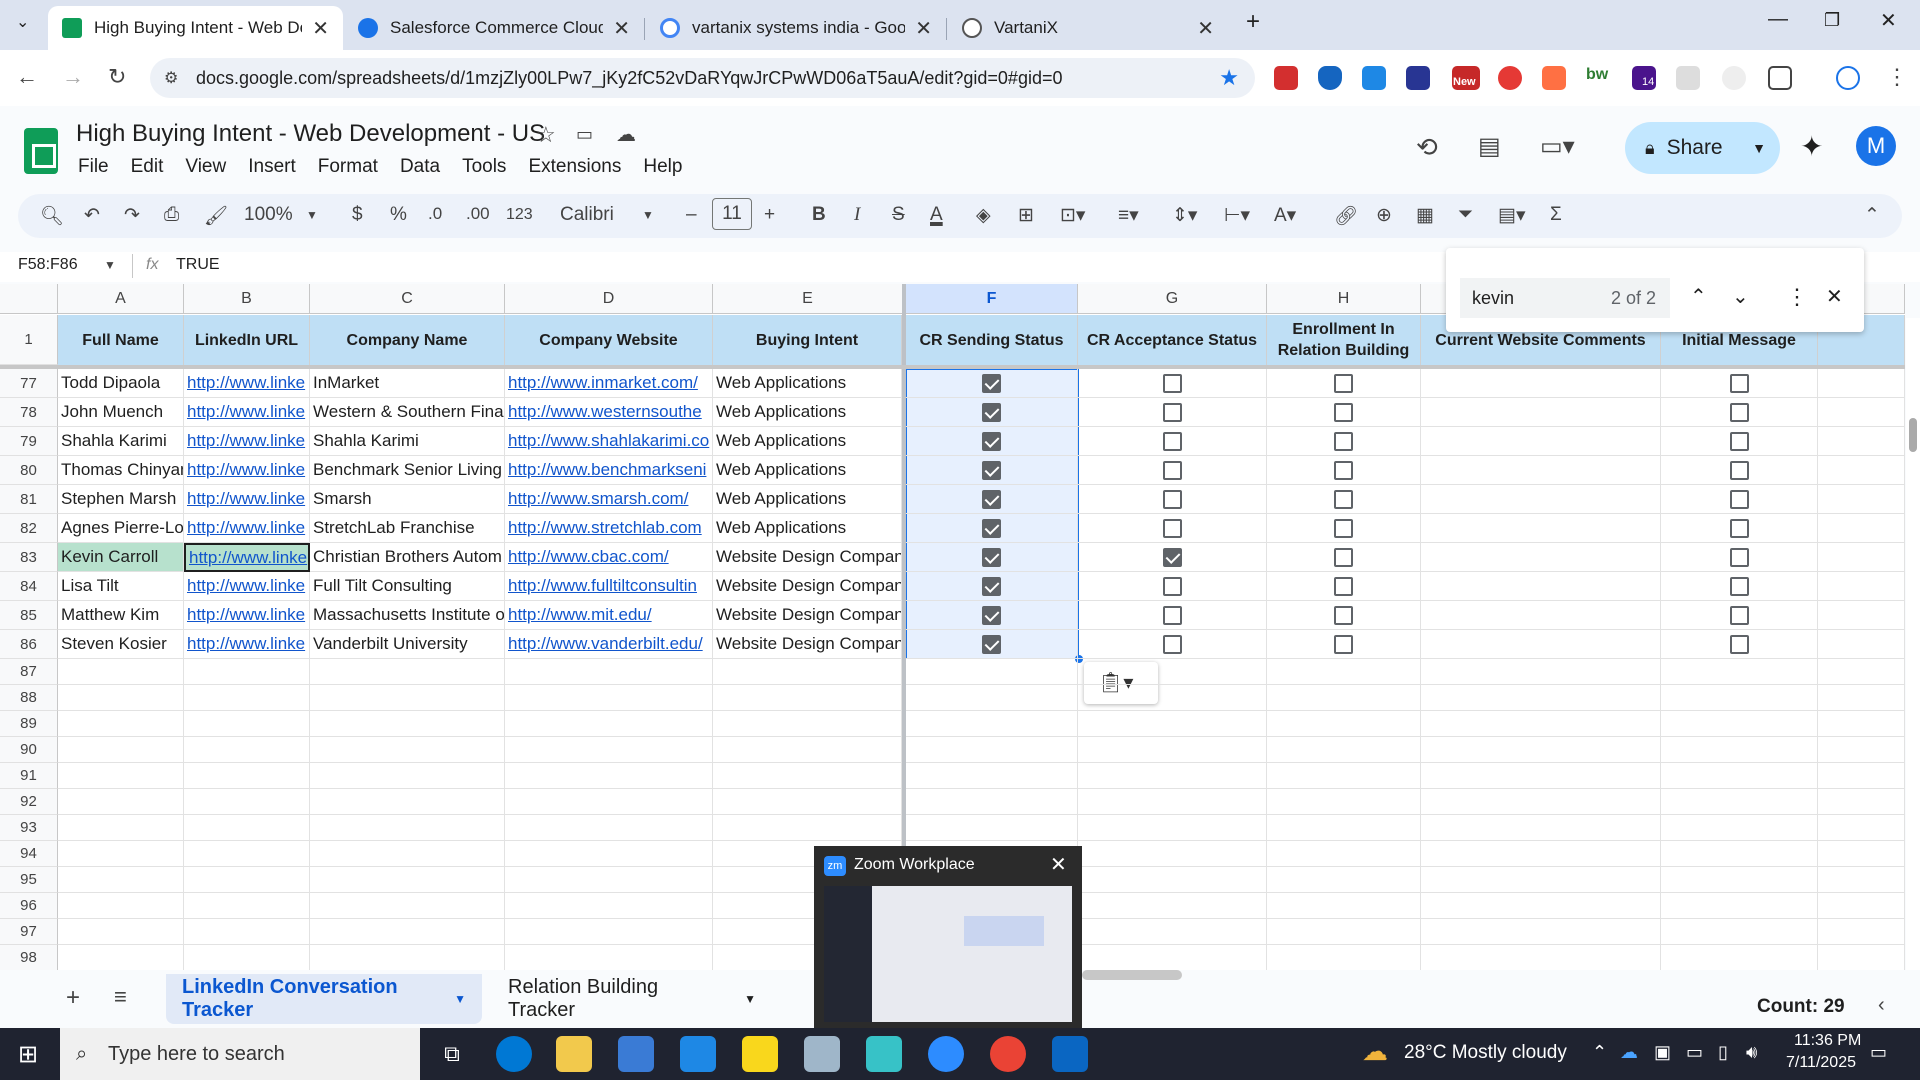 The image size is (1920, 1080). What do you see at coordinates (407, 470) in the screenshot?
I see `cell-company: Benchmark Senior Living` at bounding box center [407, 470].